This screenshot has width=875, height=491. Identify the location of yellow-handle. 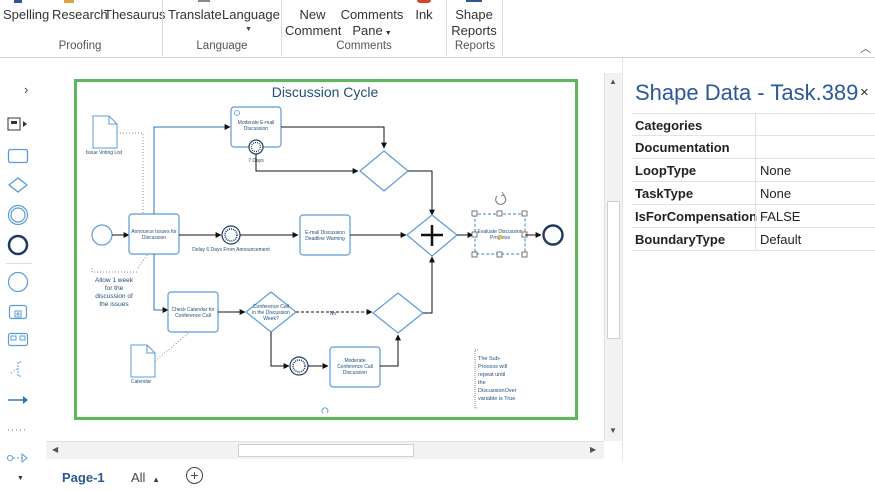
(500, 237).